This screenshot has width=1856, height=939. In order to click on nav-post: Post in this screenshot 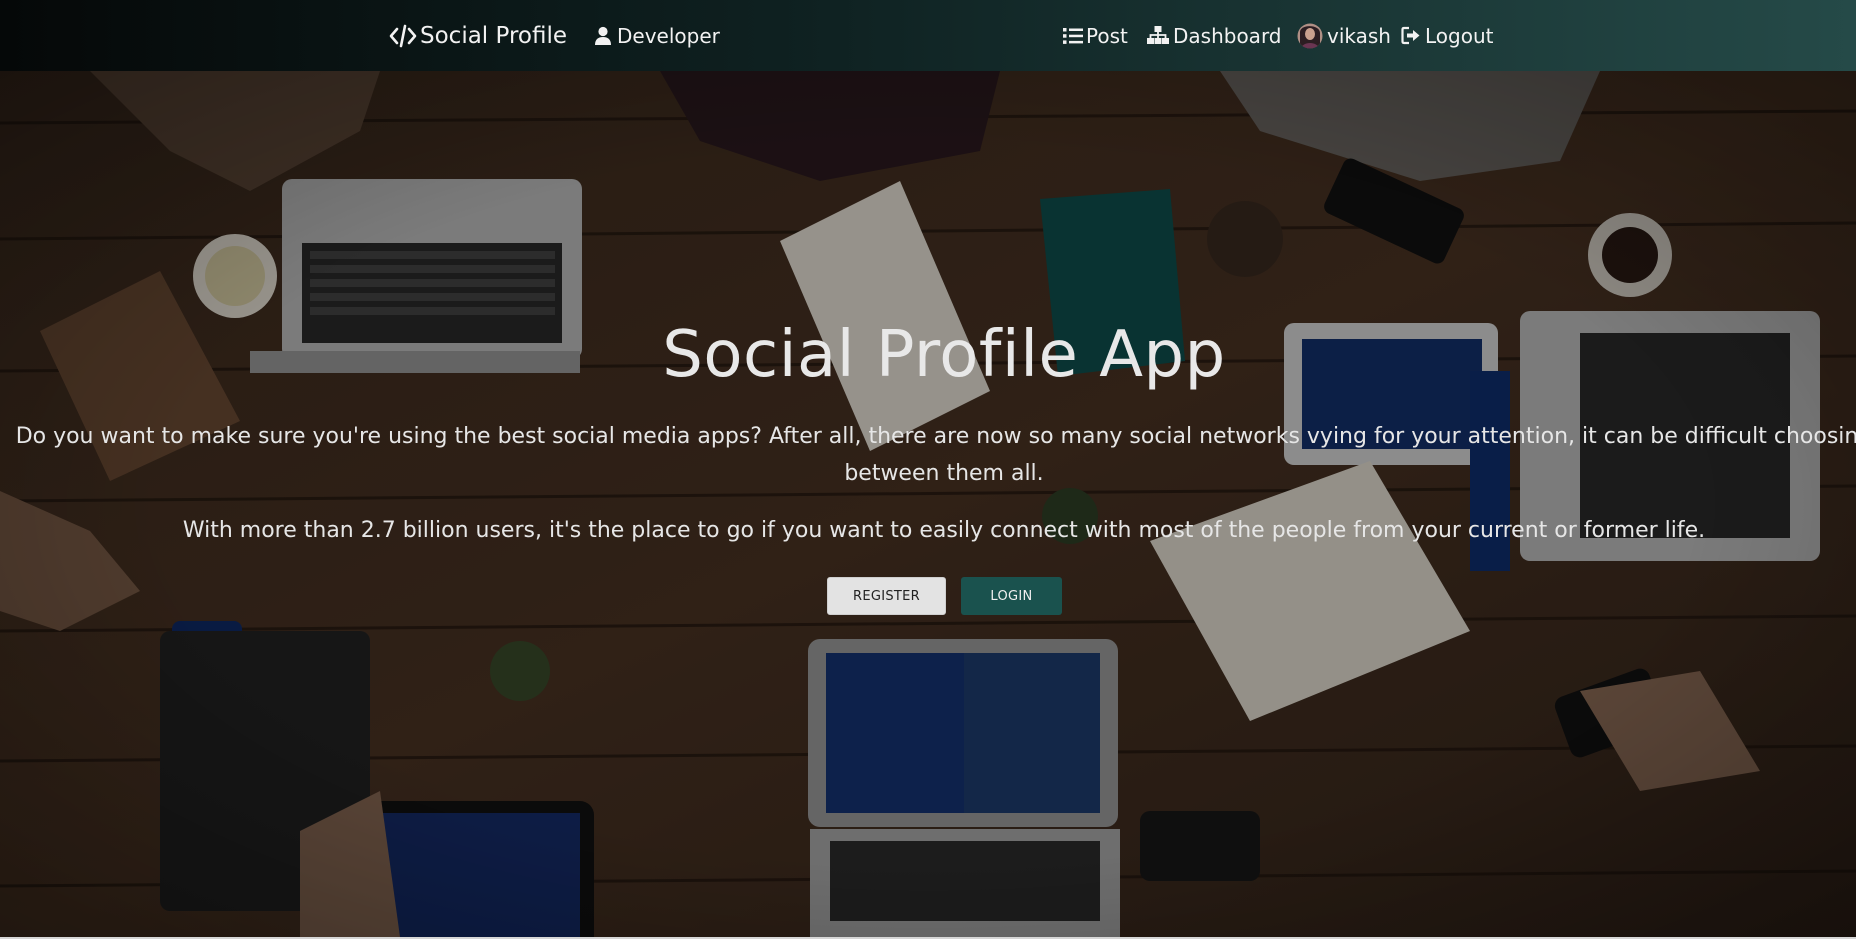, I will do `click(1095, 35)`.